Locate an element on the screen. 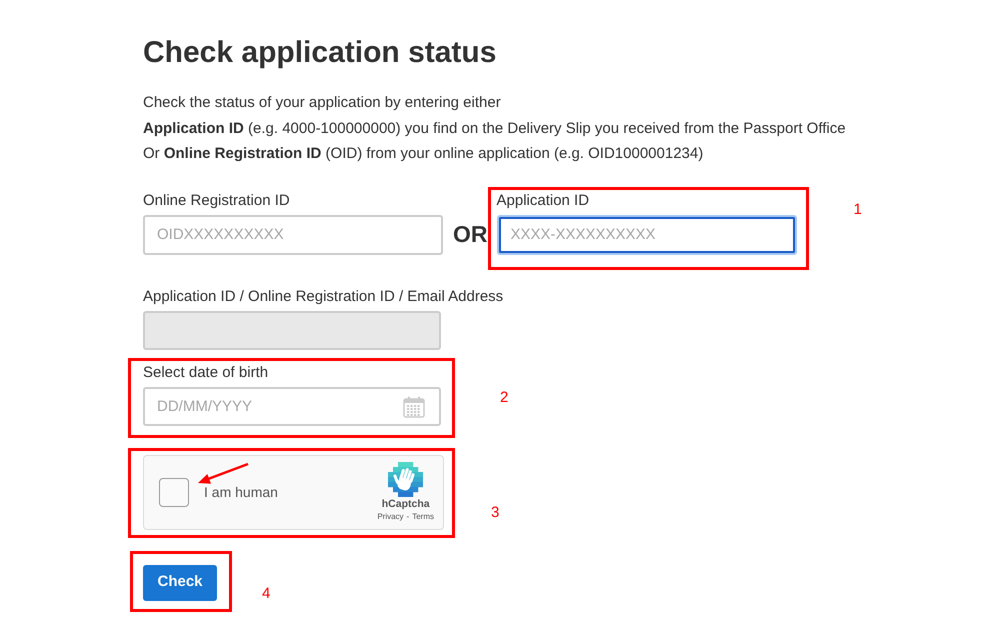 The height and width of the screenshot is (641, 999). field-label: Select date of birth is located at coordinates (206, 372).